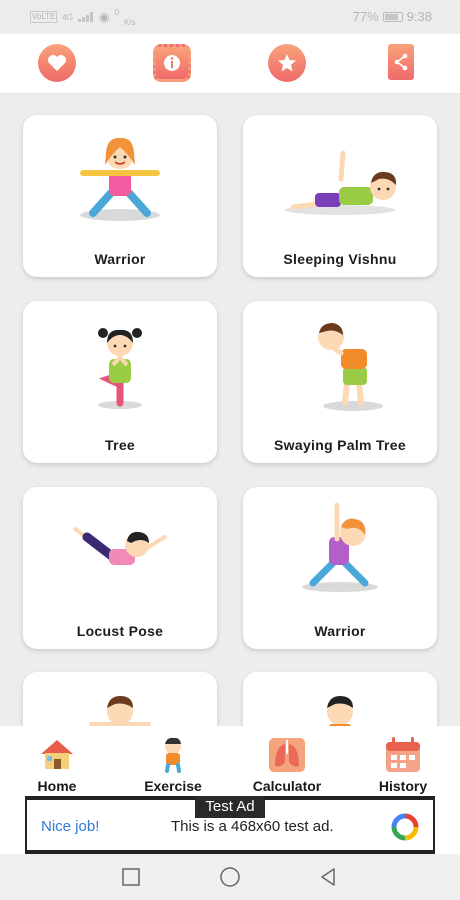 The height and width of the screenshot is (900, 460). What do you see at coordinates (405, 827) in the screenshot?
I see `ad-logo-icon` at bounding box center [405, 827].